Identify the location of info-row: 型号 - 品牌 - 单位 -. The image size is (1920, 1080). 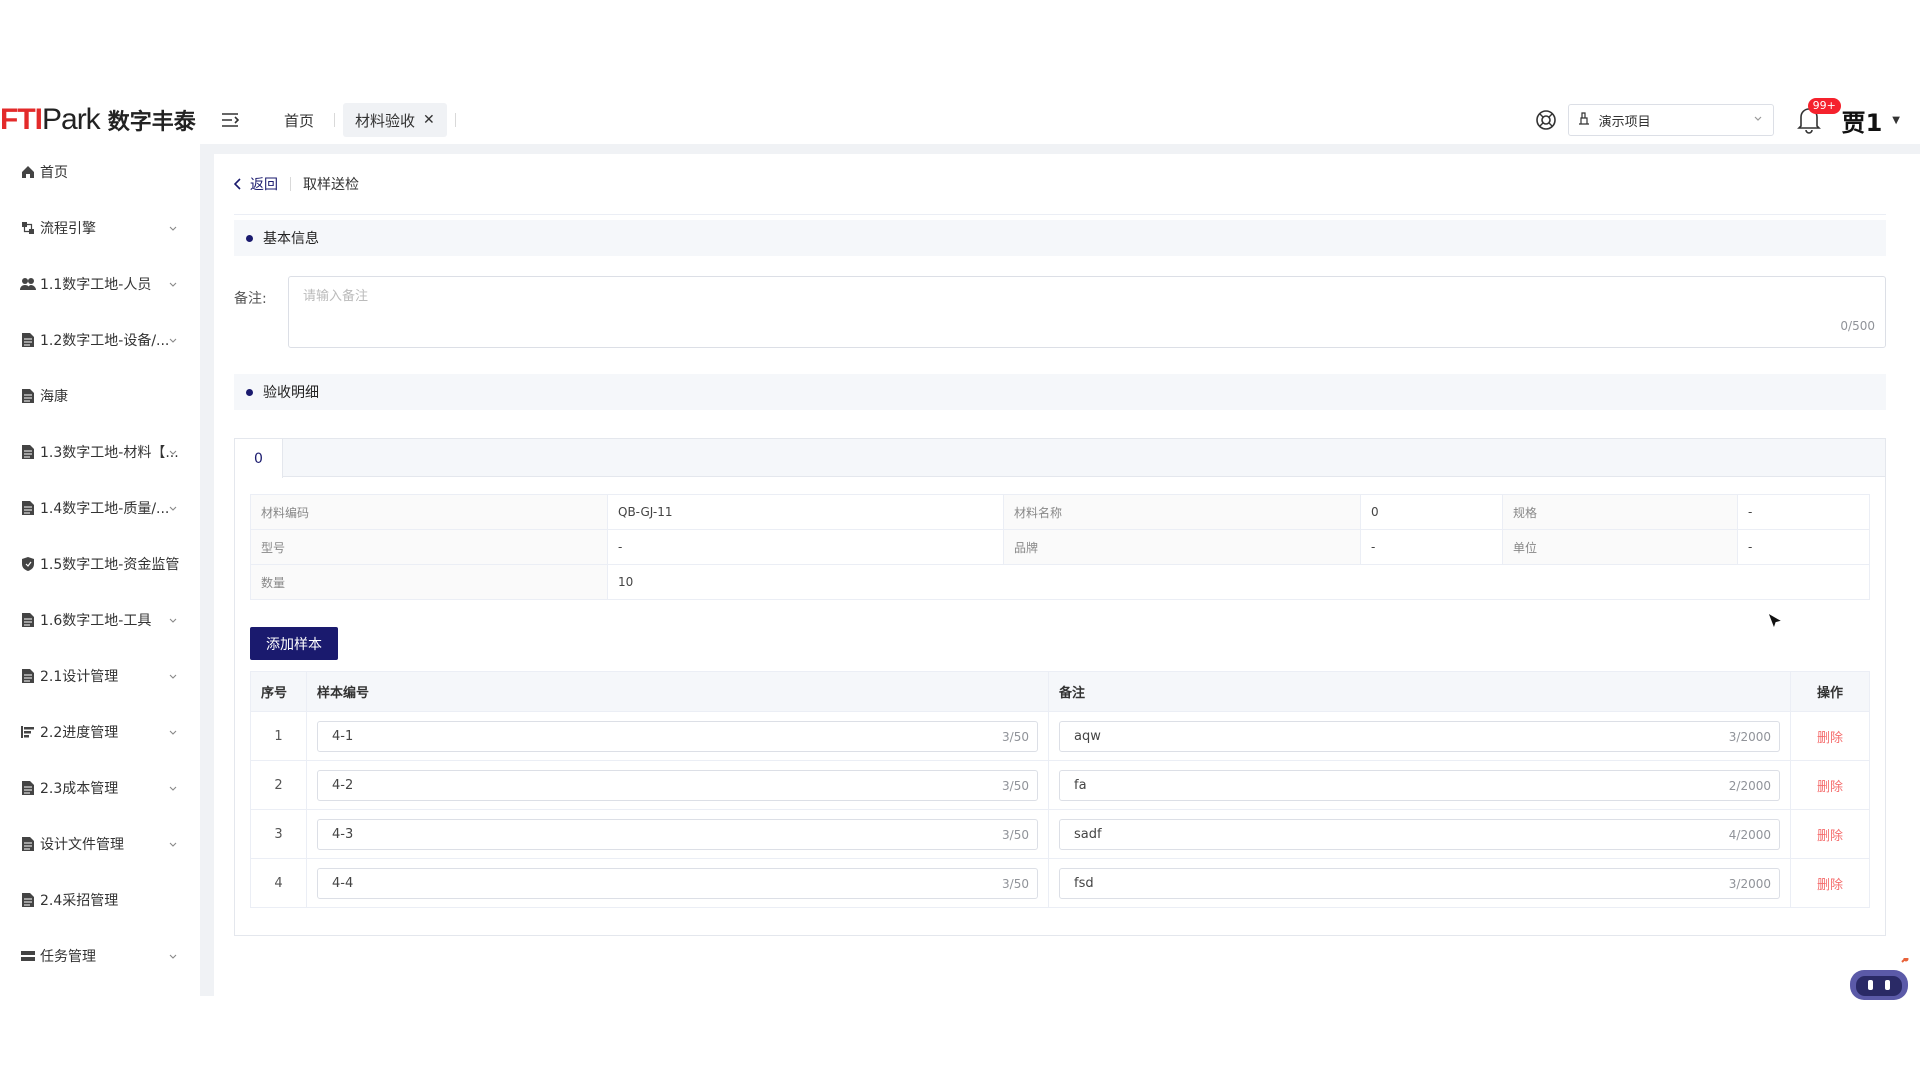
(1060, 547).